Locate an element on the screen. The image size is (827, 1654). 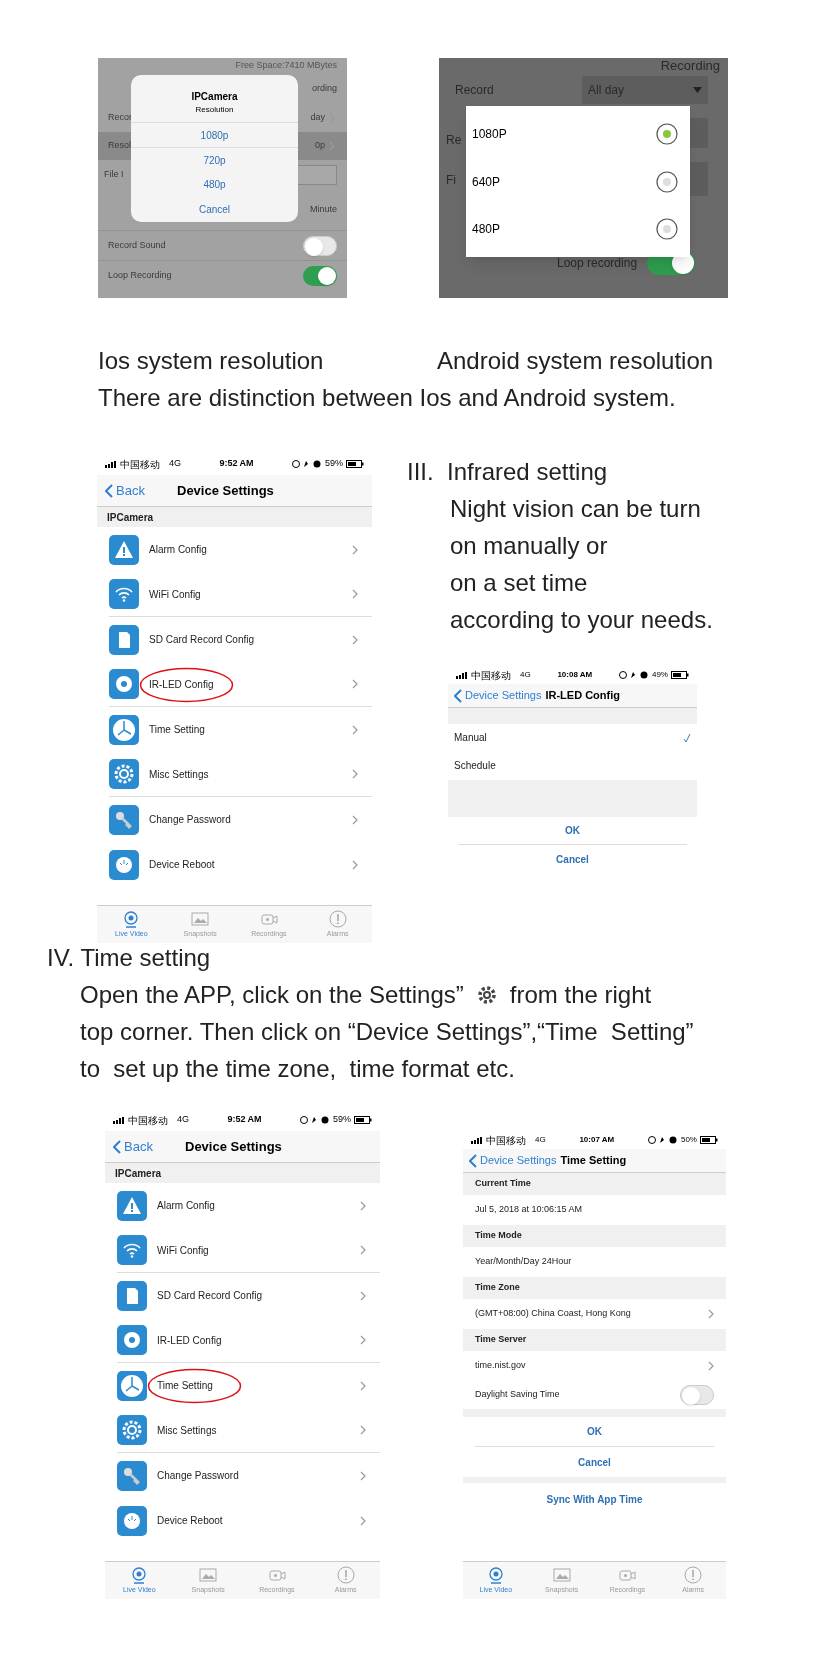
option-label: 640P is located at coordinates (486, 182).